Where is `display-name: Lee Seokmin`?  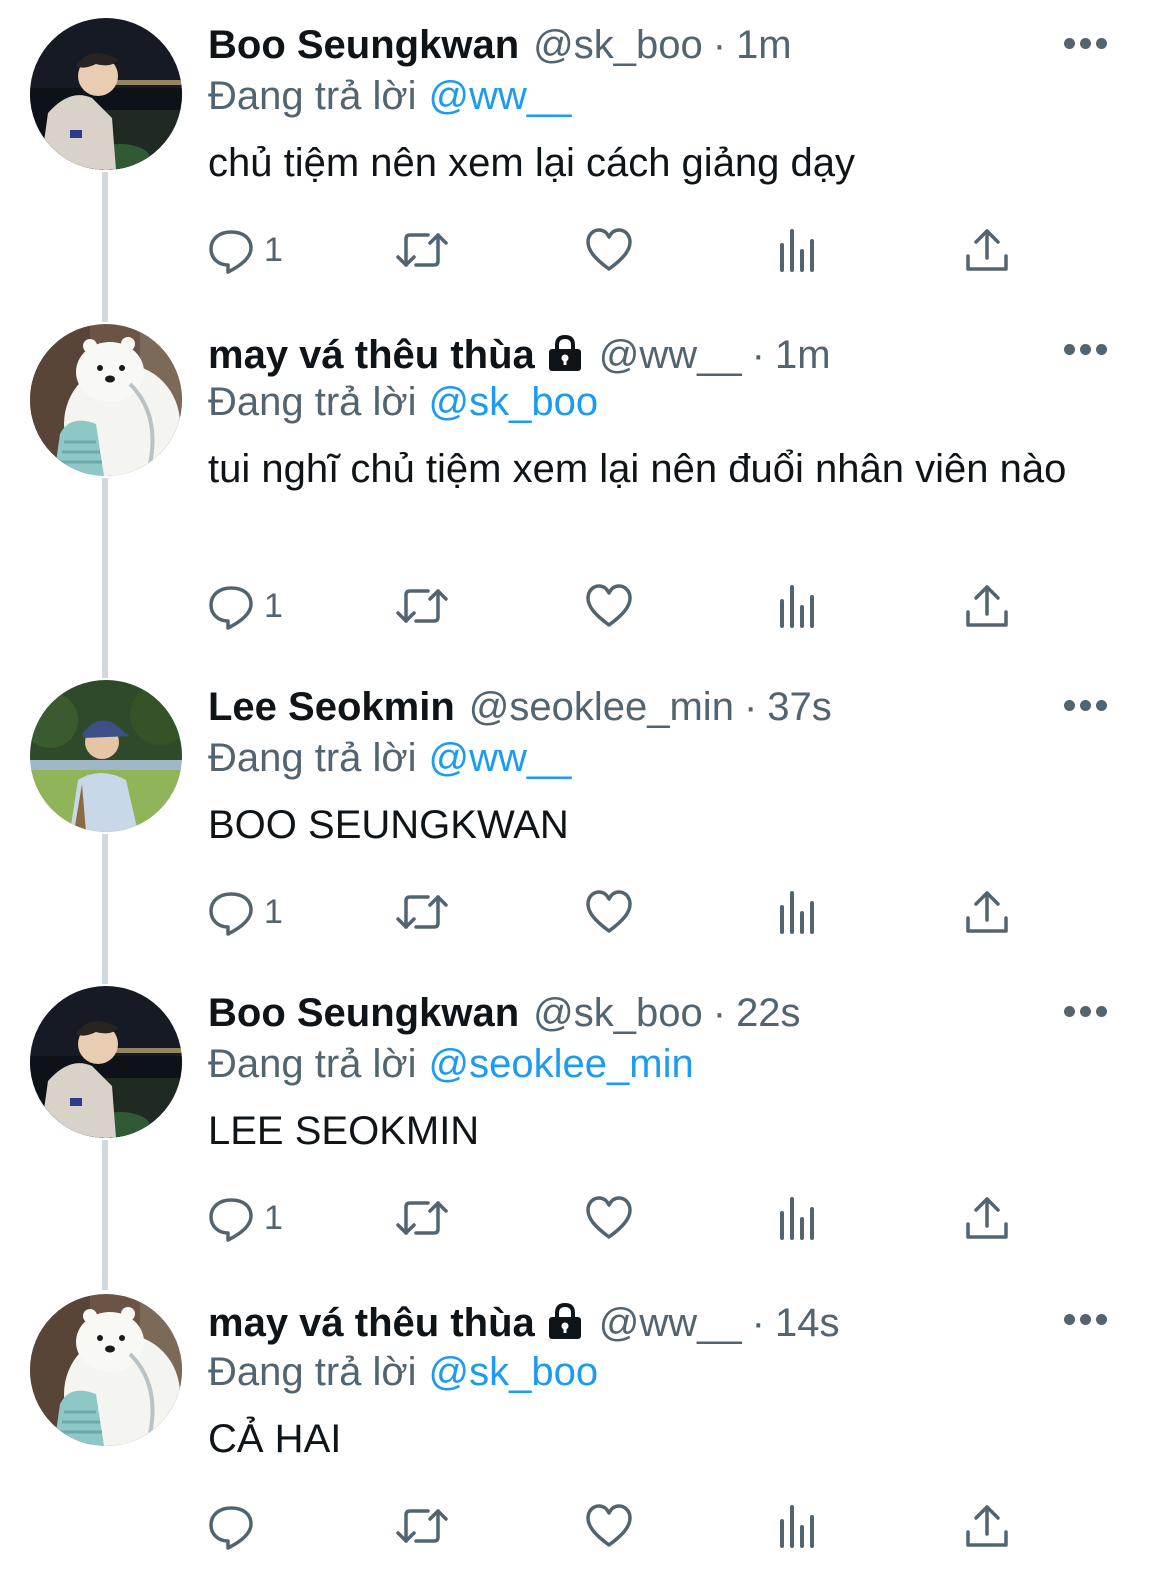
display-name: Lee Seokmin is located at coordinates (331, 707).